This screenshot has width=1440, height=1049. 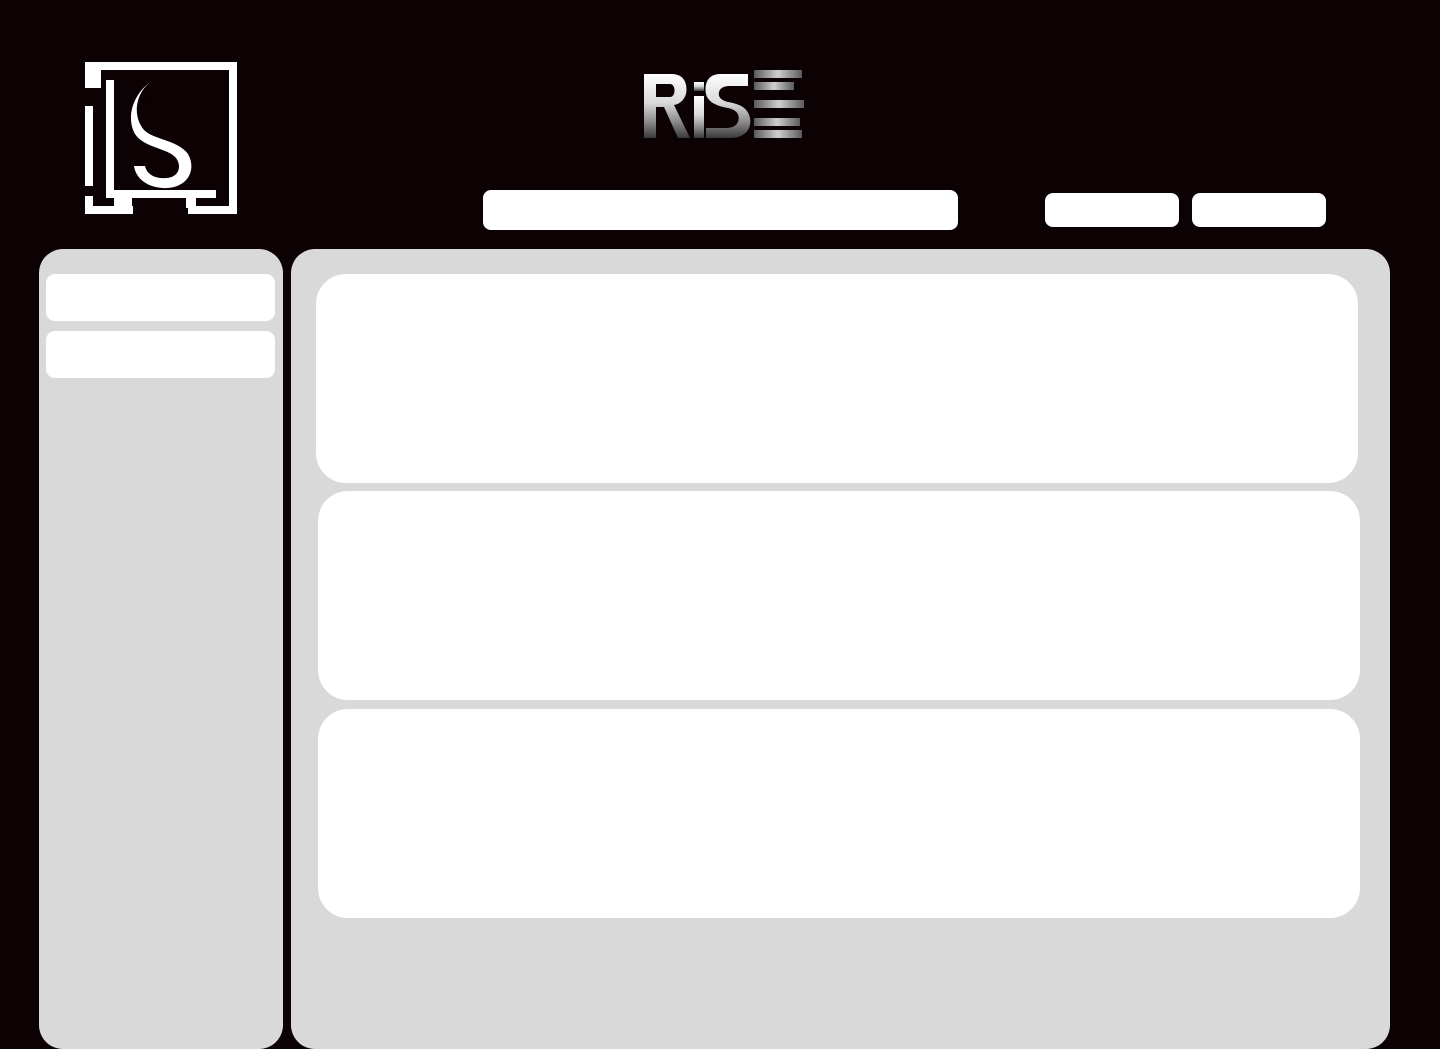 What do you see at coordinates (161, 649) in the screenshot?
I see `sidebar` at bounding box center [161, 649].